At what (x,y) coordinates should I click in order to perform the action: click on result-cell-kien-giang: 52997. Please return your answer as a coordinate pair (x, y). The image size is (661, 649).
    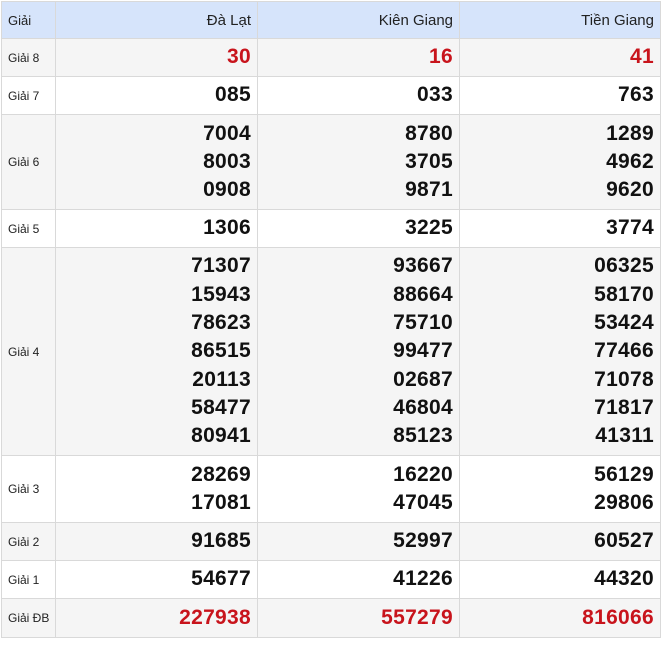
    Looking at the image, I should click on (358, 541).